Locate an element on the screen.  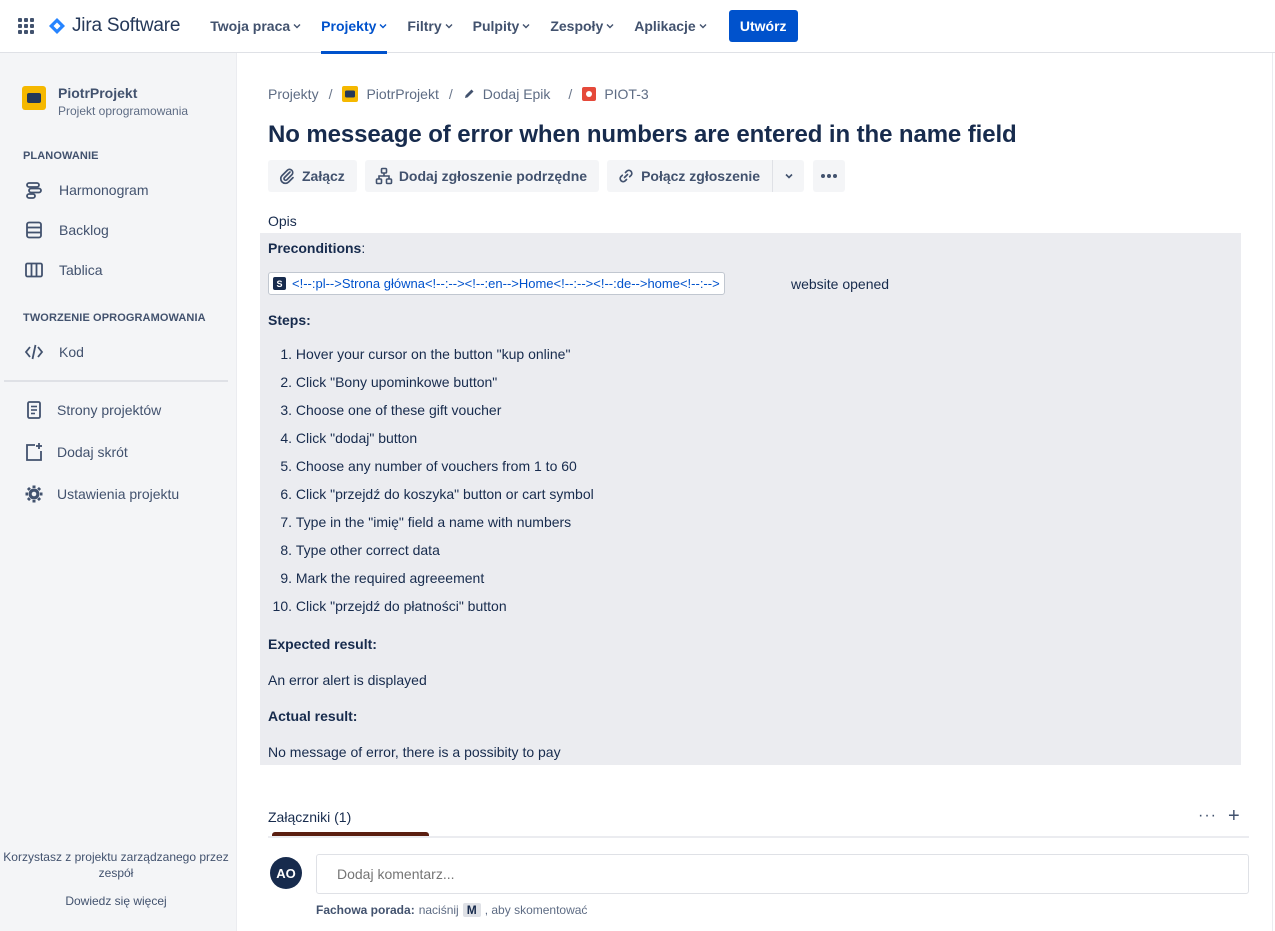
team-managed-note-line: Korzystasz z projektu zarządzanego przez is located at coordinates (116, 857).